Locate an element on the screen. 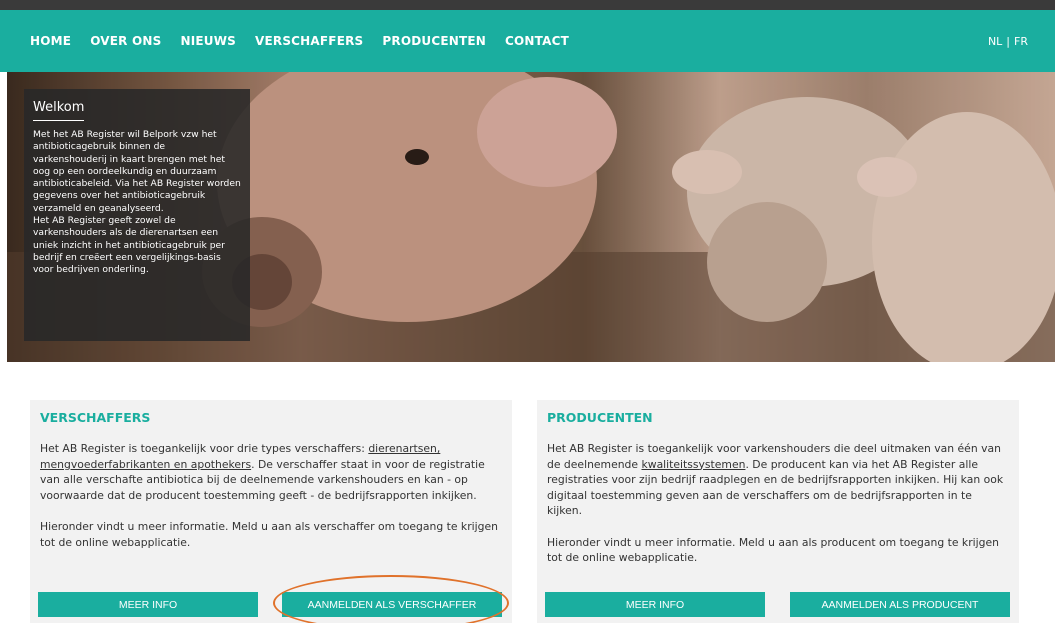  aanmelden-verschaffer-button: AANMELDEN ALS VERSCHAFFER is located at coordinates (392, 604).